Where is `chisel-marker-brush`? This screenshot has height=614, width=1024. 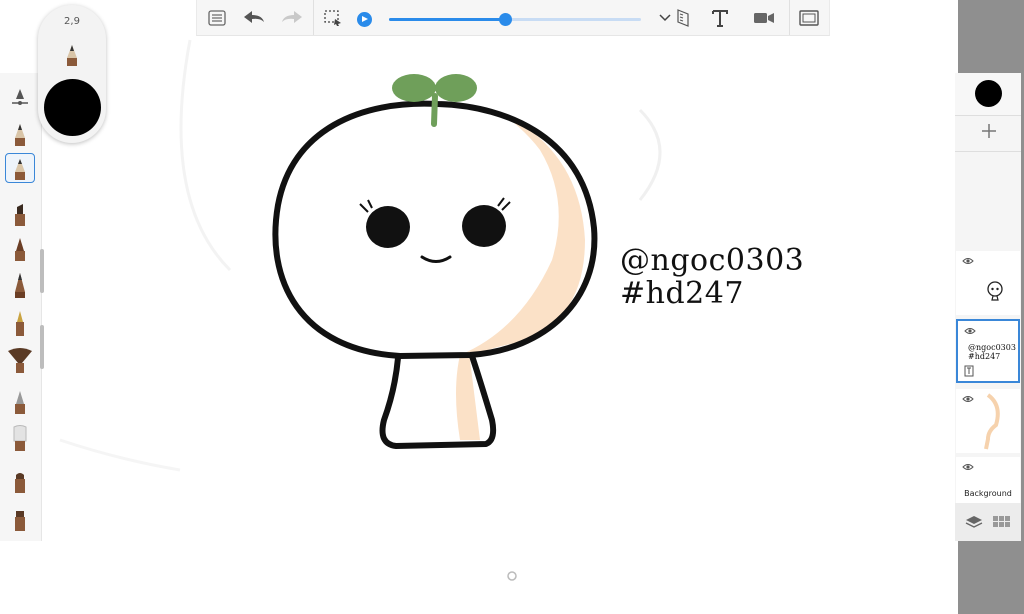
chisel-marker-brush is located at coordinates (20, 480).